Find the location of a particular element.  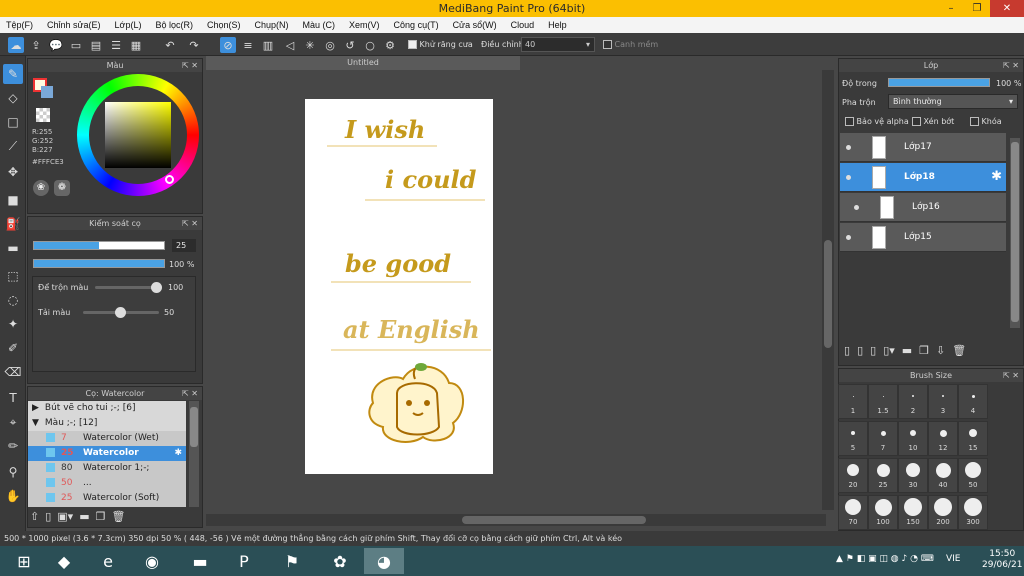

brush-size-option: 3 is located at coordinates (943, 401).